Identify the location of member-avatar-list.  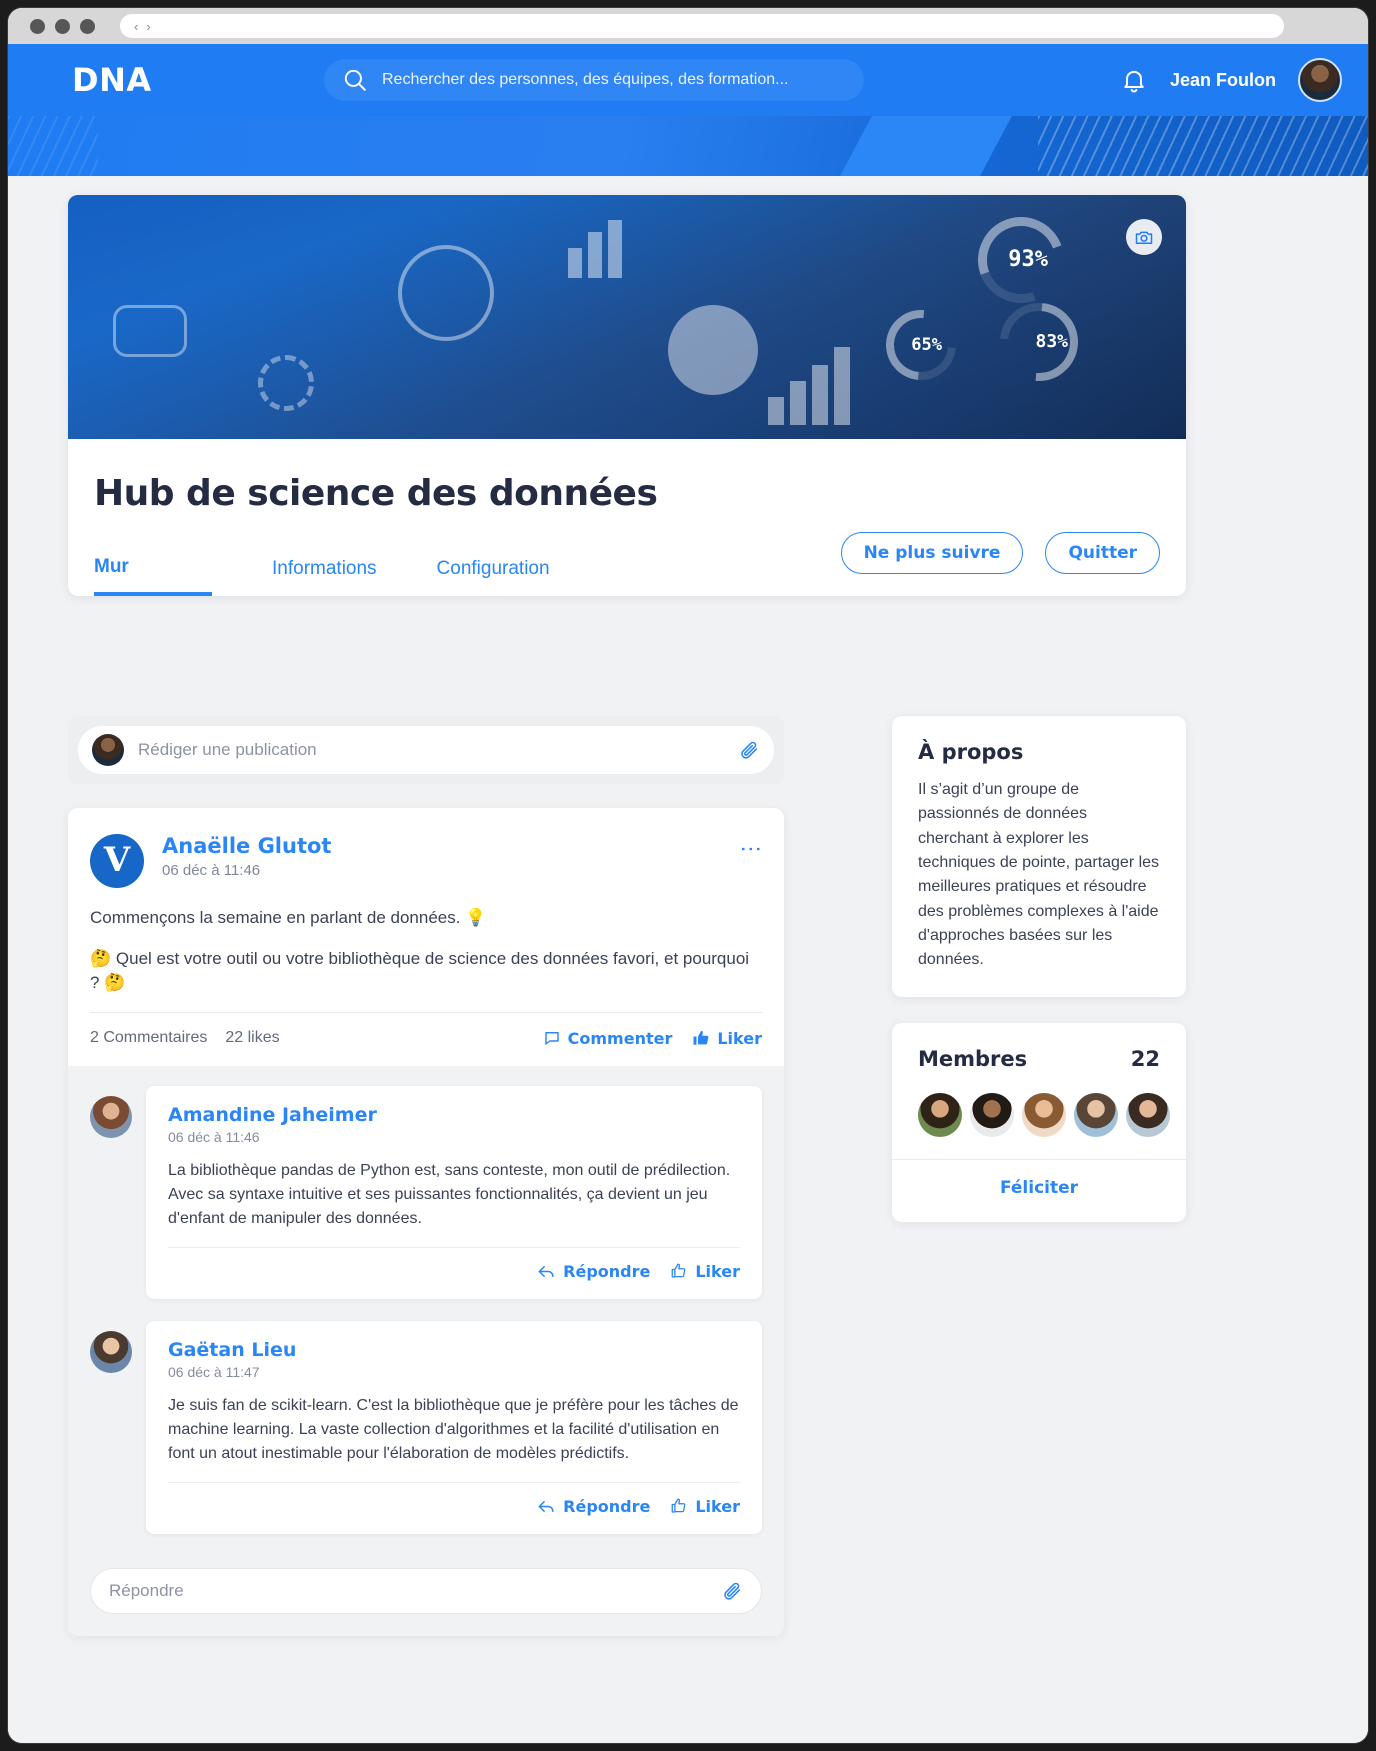
(1044, 1114).